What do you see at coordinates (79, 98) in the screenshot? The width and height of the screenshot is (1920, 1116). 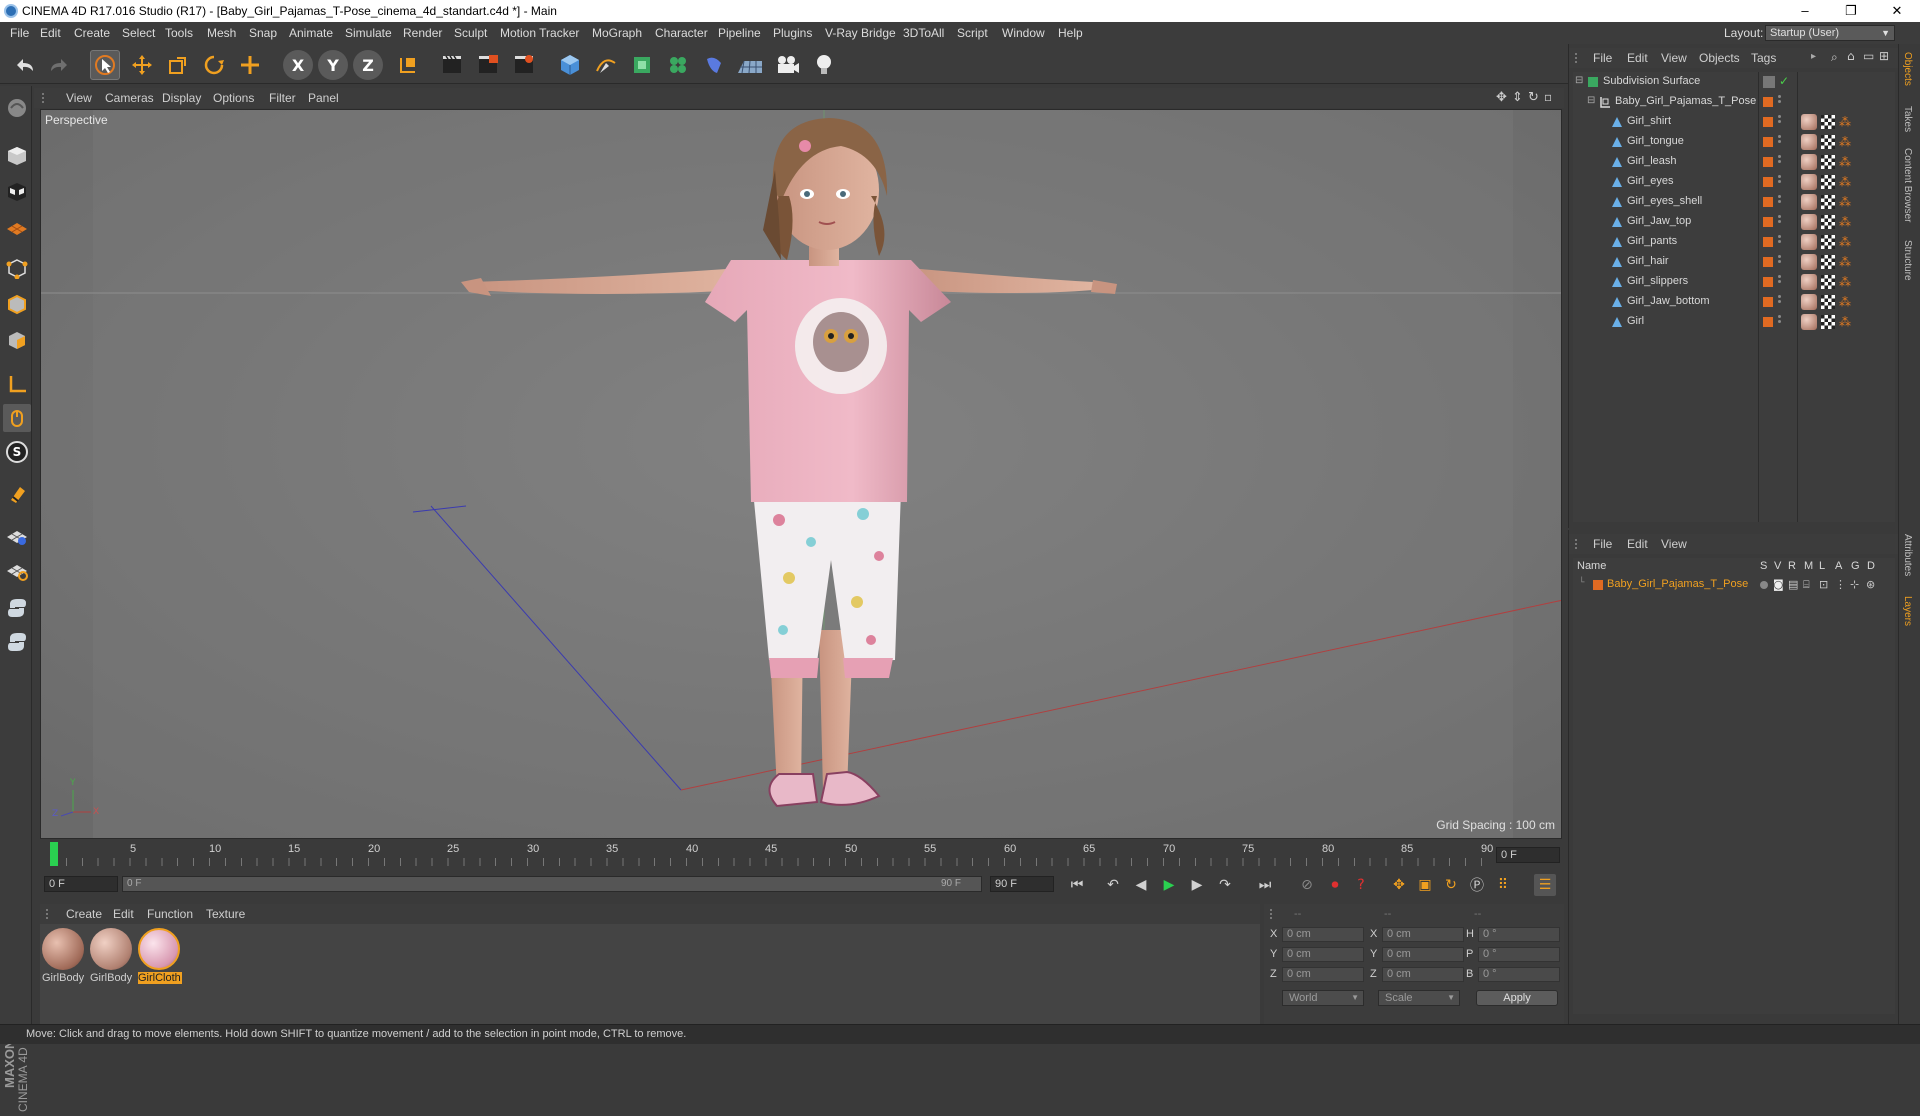 I see `viewport-menu-view: View` at bounding box center [79, 98].